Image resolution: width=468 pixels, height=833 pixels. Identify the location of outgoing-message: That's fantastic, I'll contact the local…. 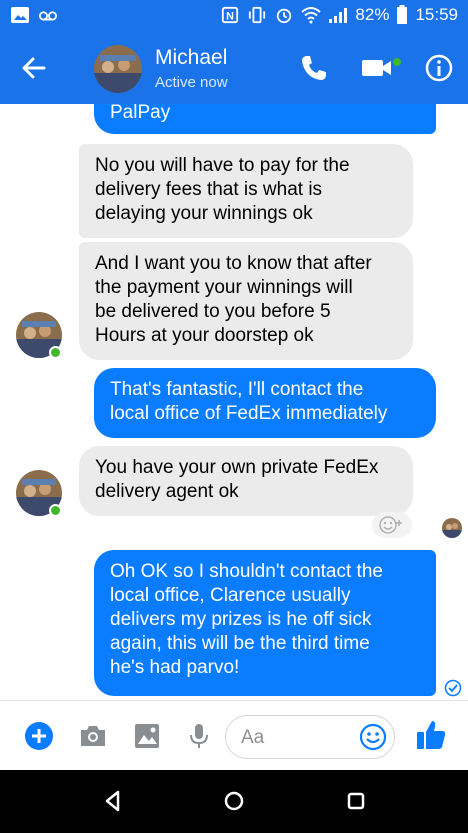
(265, 403).